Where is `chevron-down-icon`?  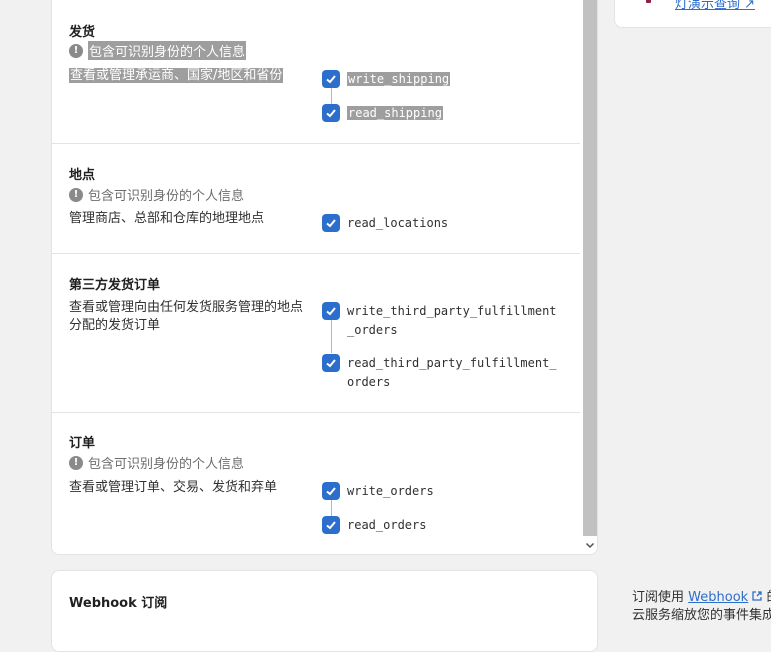
chevron-down-icon is located at coordinates (590, 545).